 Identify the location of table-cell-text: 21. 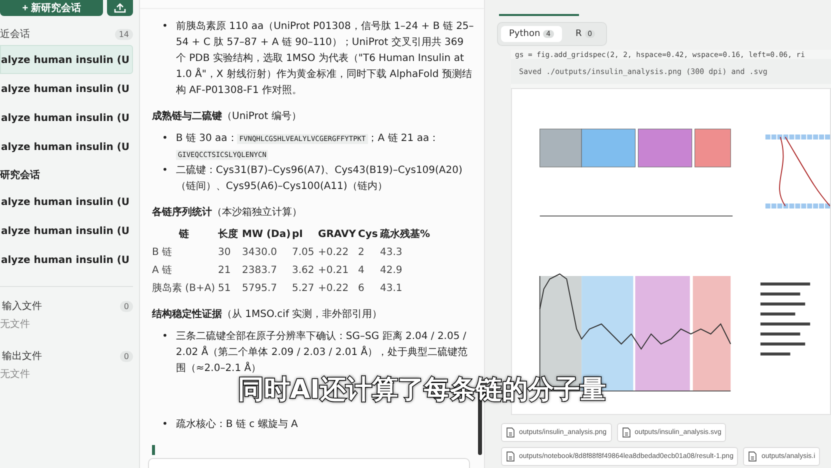
(225, 271).